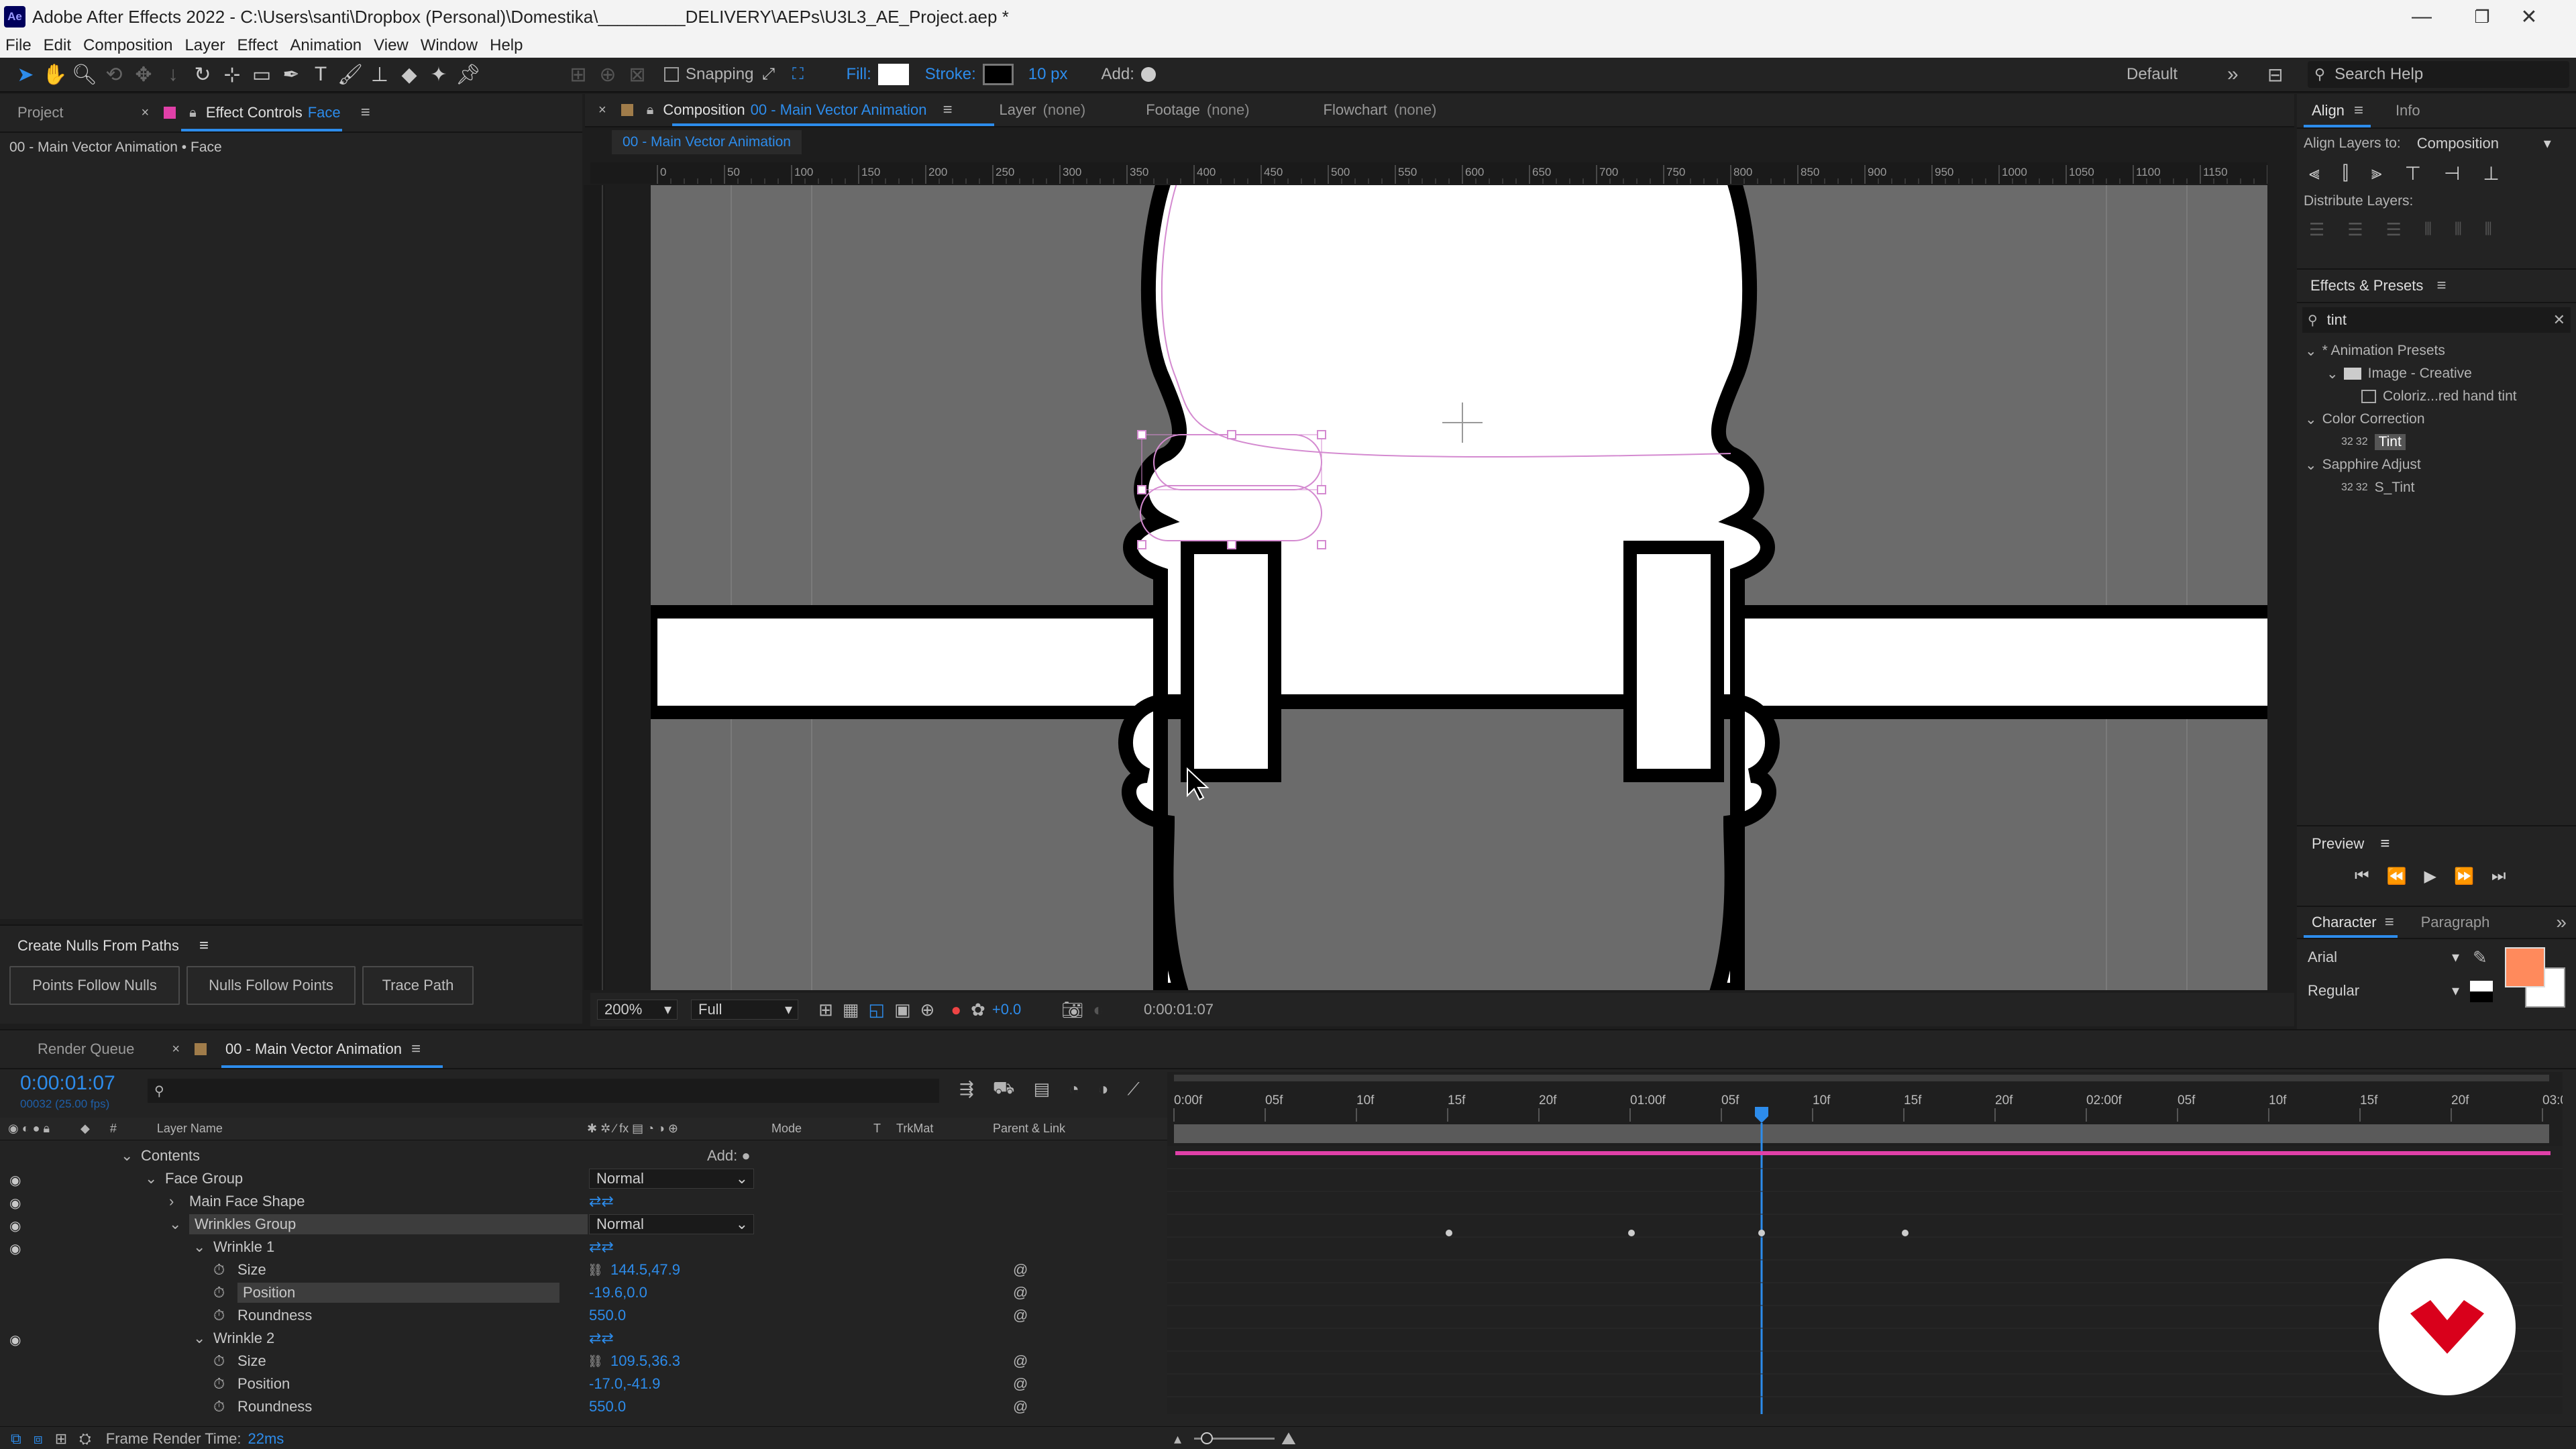 Image resolution: width=2576 pixels, height=1449 pixels. Describe the element at coordinates (645, 1361) in the screenshot. I see `property-value: 109.5,36.3` at that location.